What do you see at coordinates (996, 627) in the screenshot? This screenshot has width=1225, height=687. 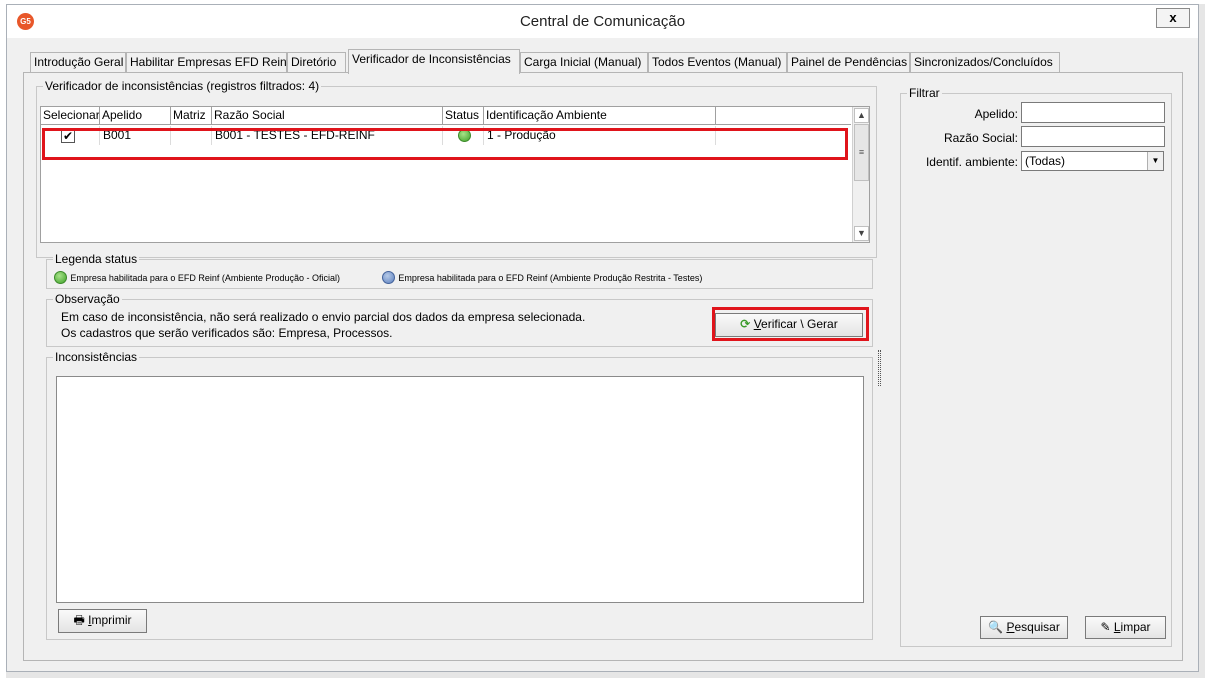 I see `search-icon: 🔍` at bounding box center [996, 627].